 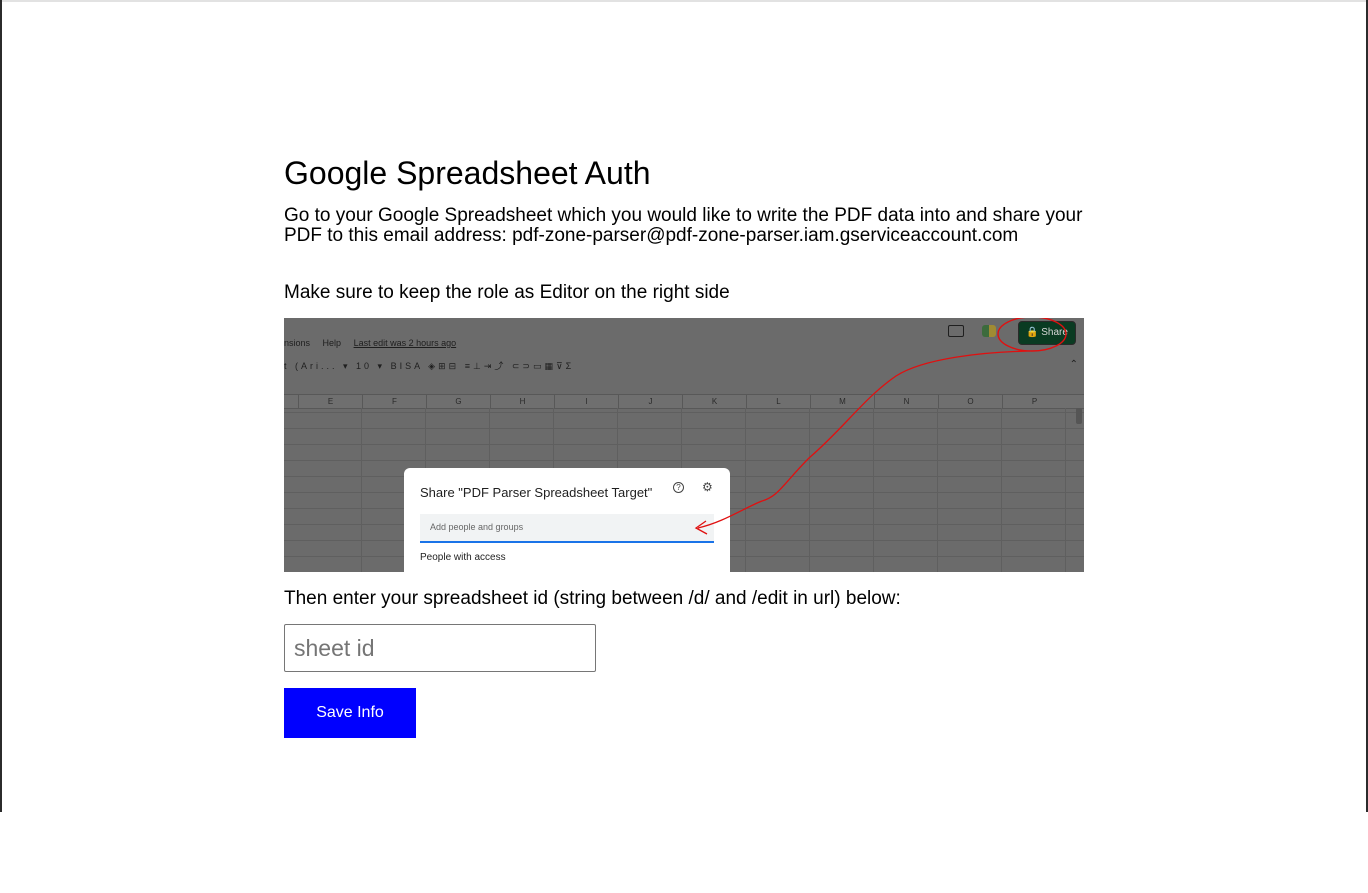 What do you see at coordinates (684, 1) in the screenshot?
I see `window-top-border` at bounding box center [684, 1].